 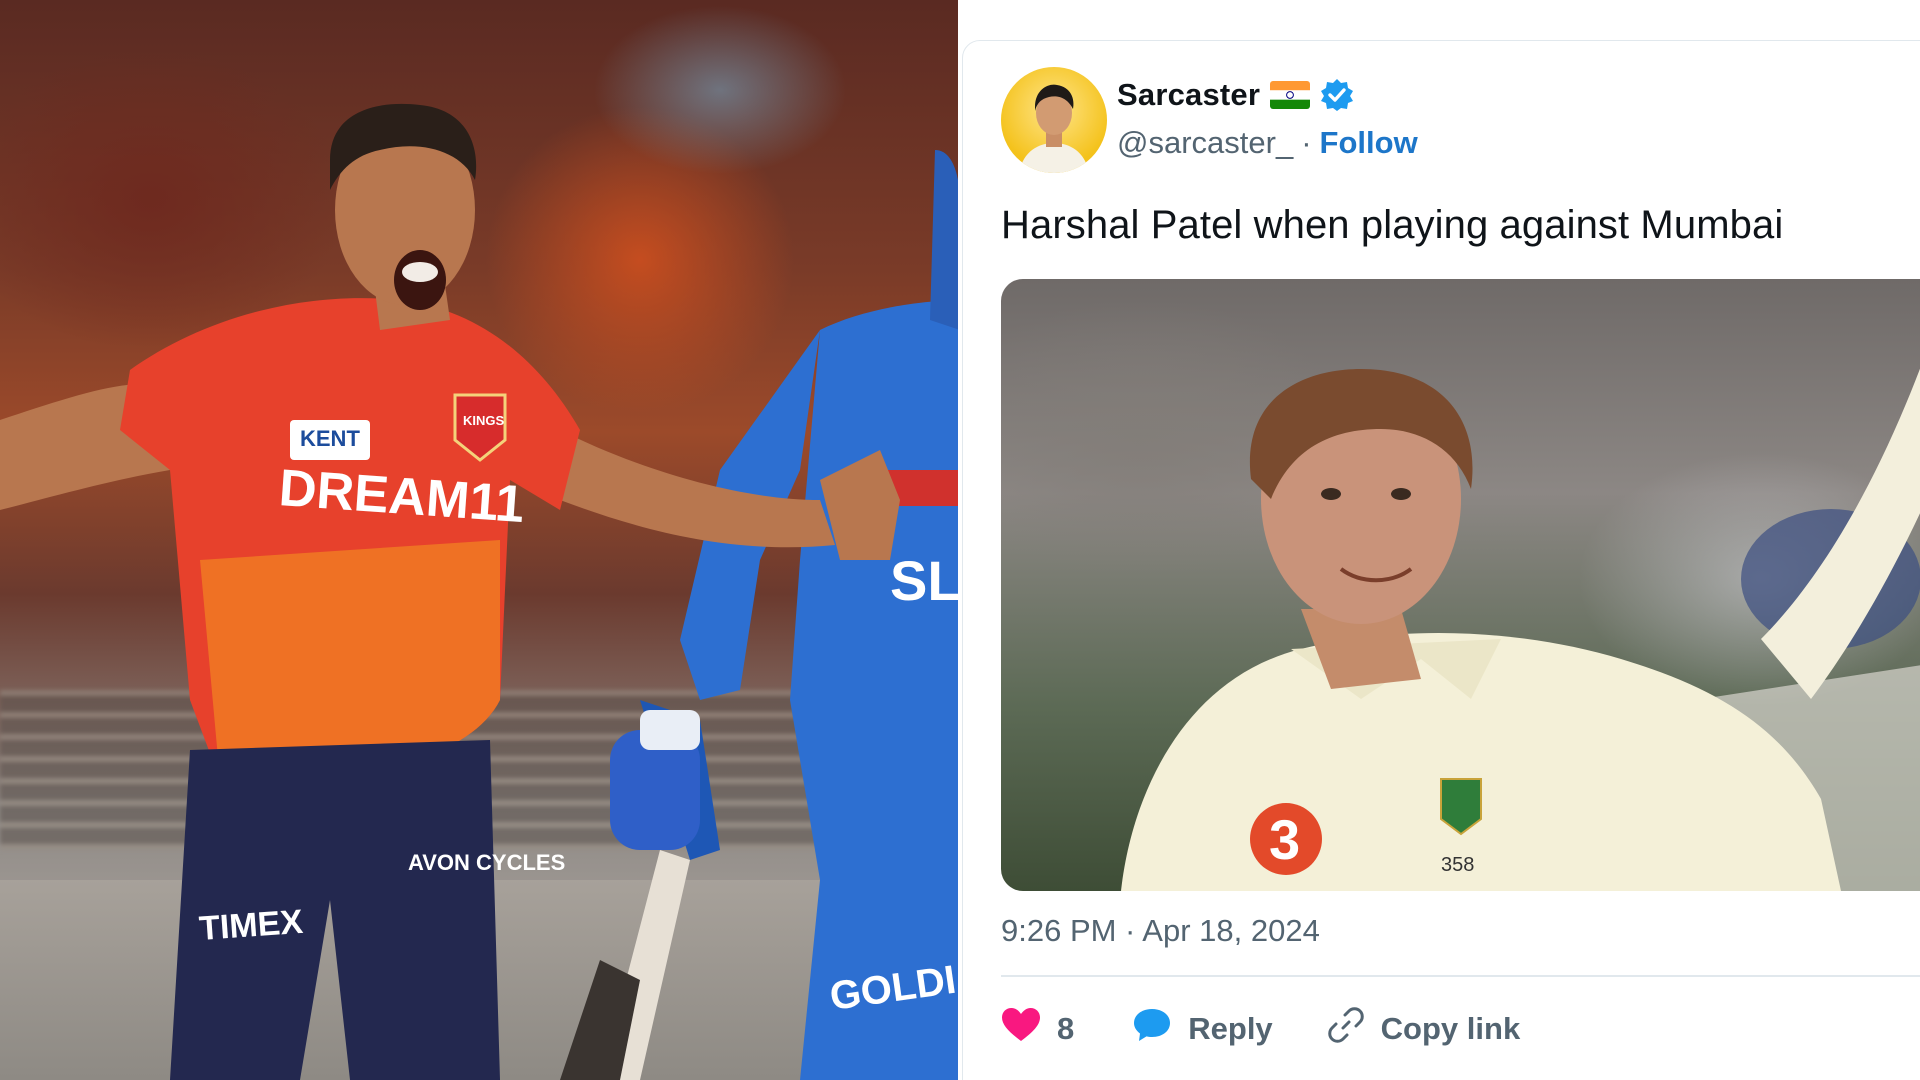 I want to click on like-button: 8, so click(x=1037, y=1029).